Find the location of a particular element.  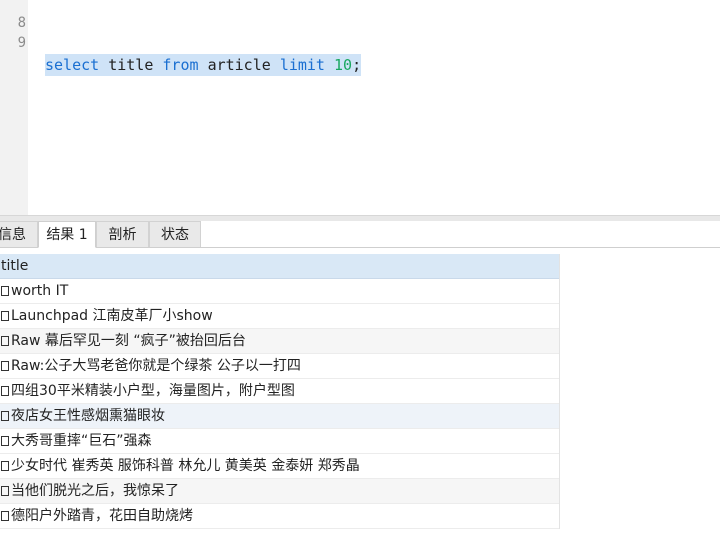

table-row: Launchpad 江南皮革厂小show is located at coordinates (279, 316).